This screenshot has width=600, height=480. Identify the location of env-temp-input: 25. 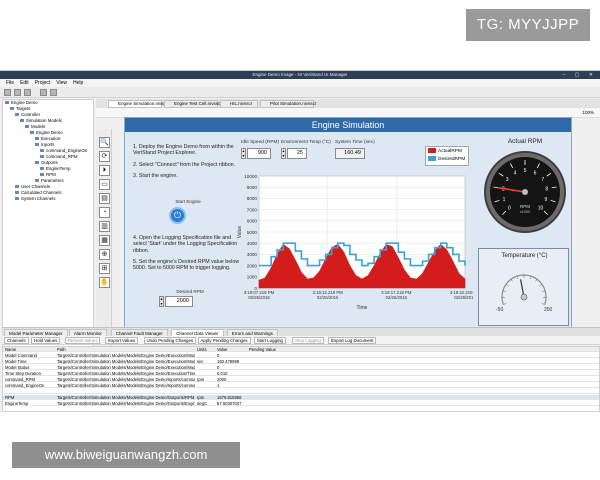
(297, 153).